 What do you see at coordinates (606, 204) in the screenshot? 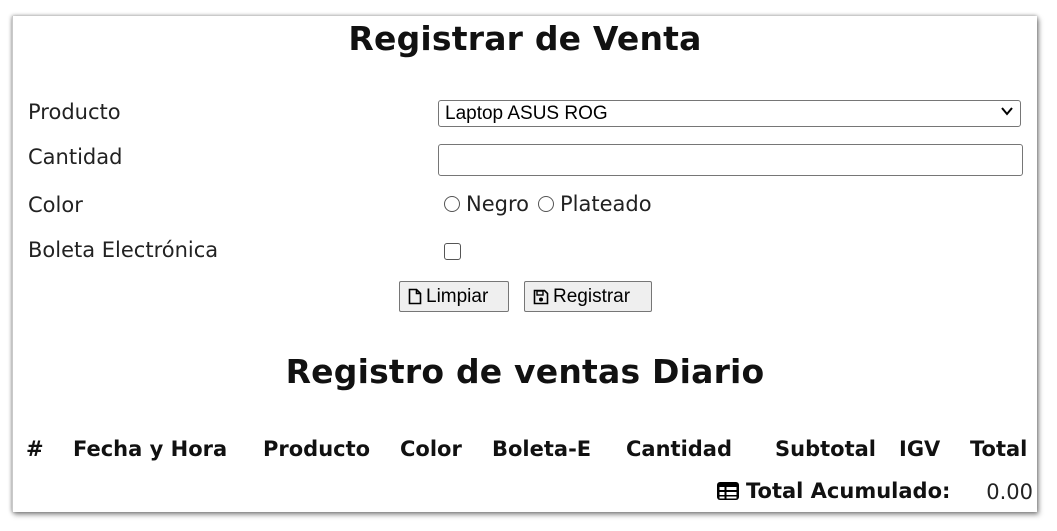
I see `radio-plateado-label: Plateado` at bounding box center [606, 204].